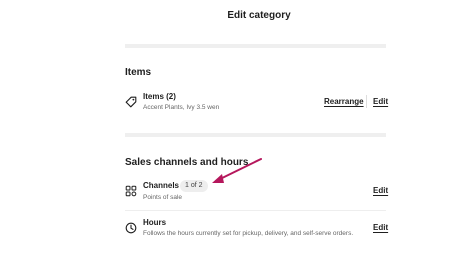 The width and height of the screenshot is (460, 263). What do you see at coordinates (259, 15) in the screenshot?
I see `page-title: Edit category` at bounding box center [259, 15].